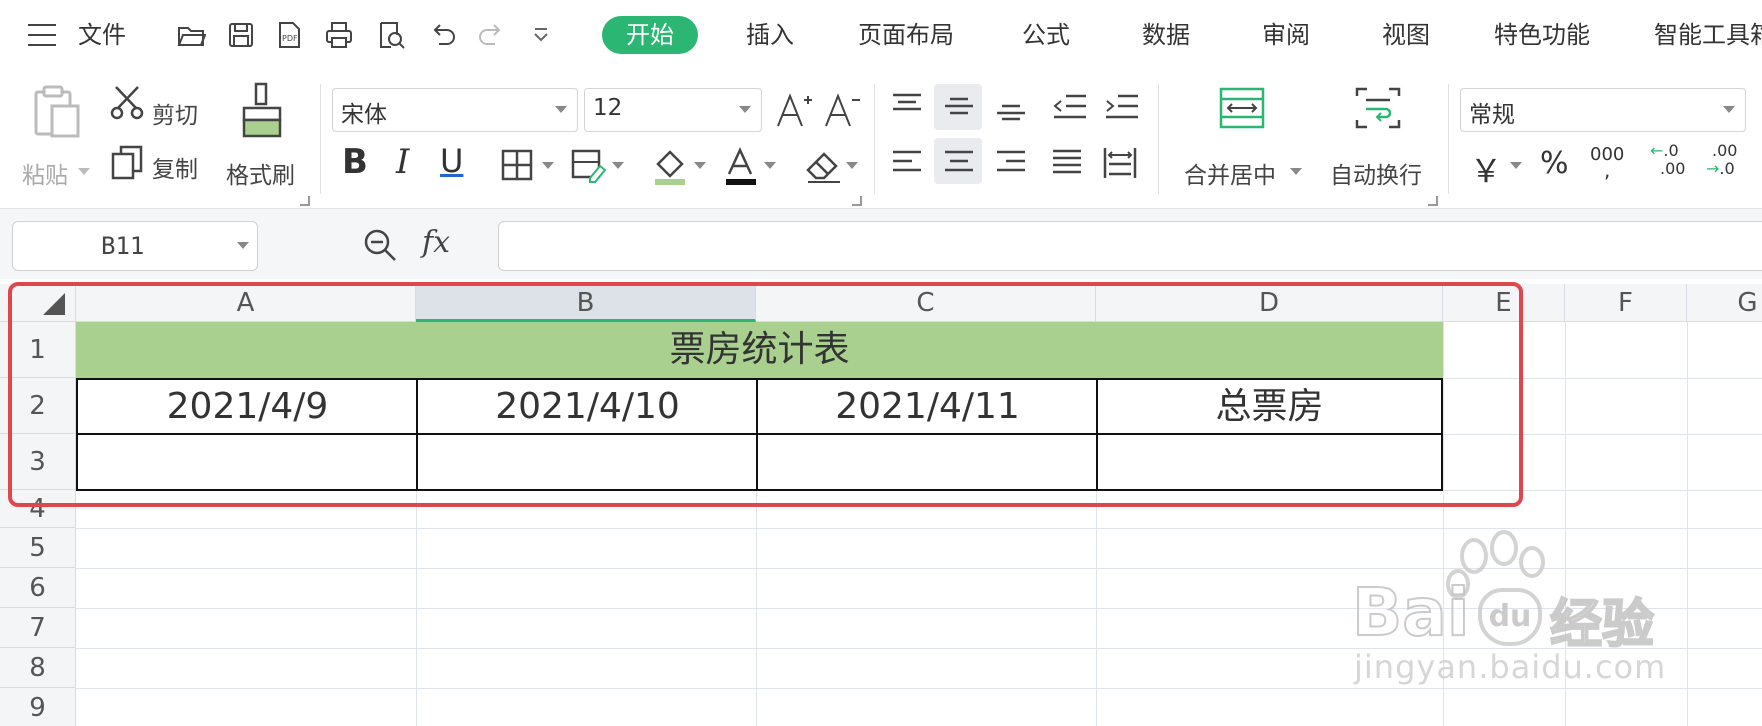 The height and width of the screenshot is (726, 1762). Describe the element at coordinates (262, 112) in the screenshot. I see `format-painter-icon` at that location.